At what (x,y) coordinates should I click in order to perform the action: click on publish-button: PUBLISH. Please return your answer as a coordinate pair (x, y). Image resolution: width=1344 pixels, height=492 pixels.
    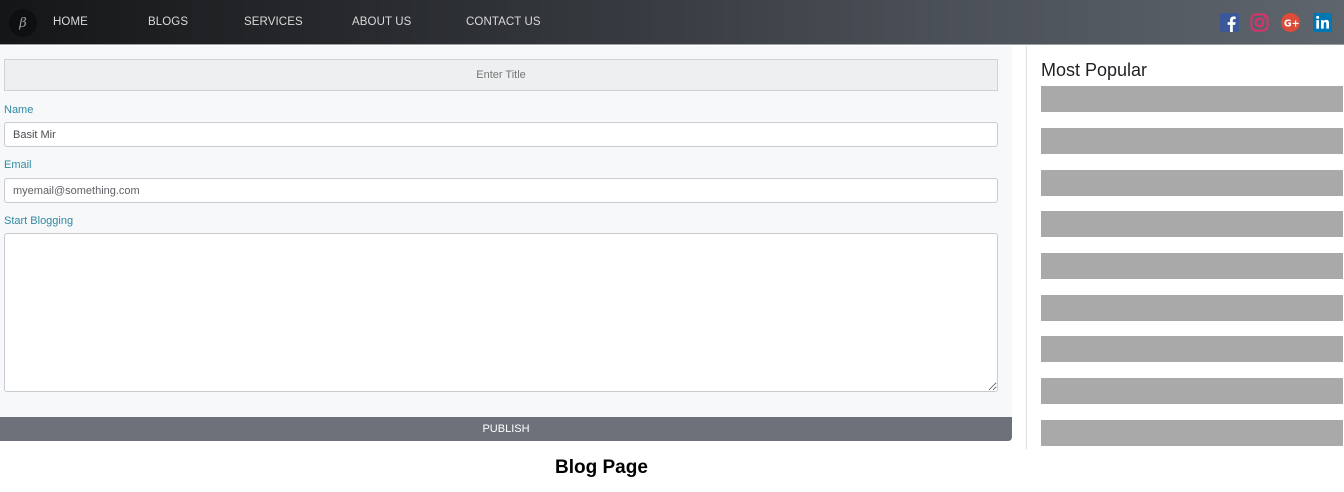
    Looking at the image, I should click on (506, 429).